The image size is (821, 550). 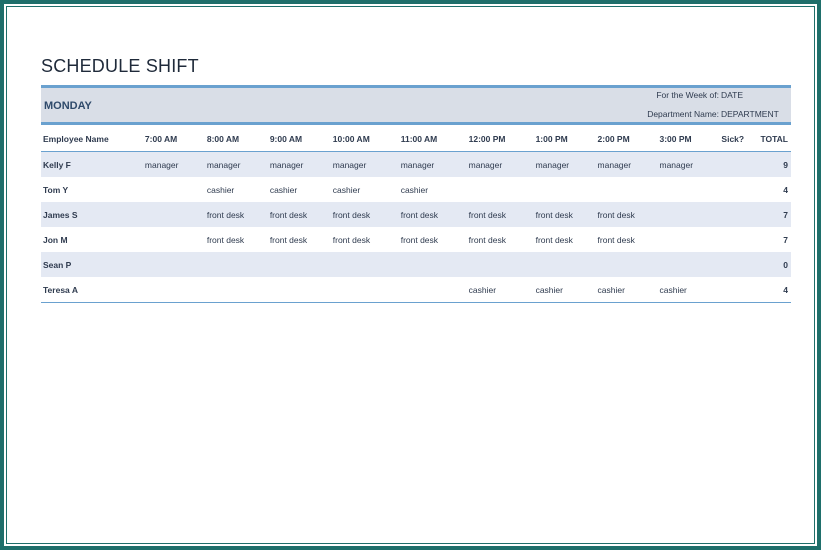 What do you see at coordinates (92, 164) in the screenshot?
I see `employee-name: Kelly F` at bounding box center [92, 164].